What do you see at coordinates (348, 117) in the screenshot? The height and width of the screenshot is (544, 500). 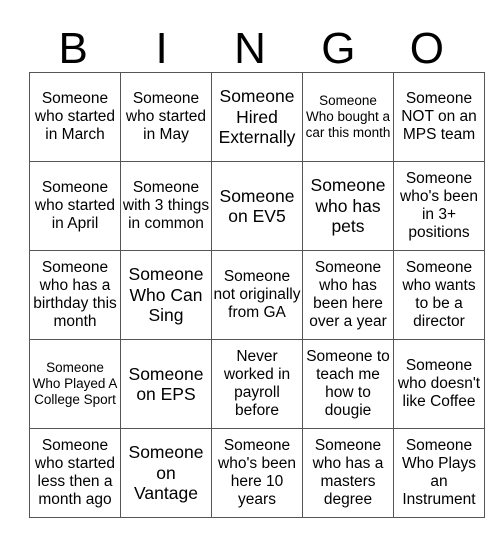 I see `bingo-cell: Someone Who bought a car this month` at bounding box center [348, 117].